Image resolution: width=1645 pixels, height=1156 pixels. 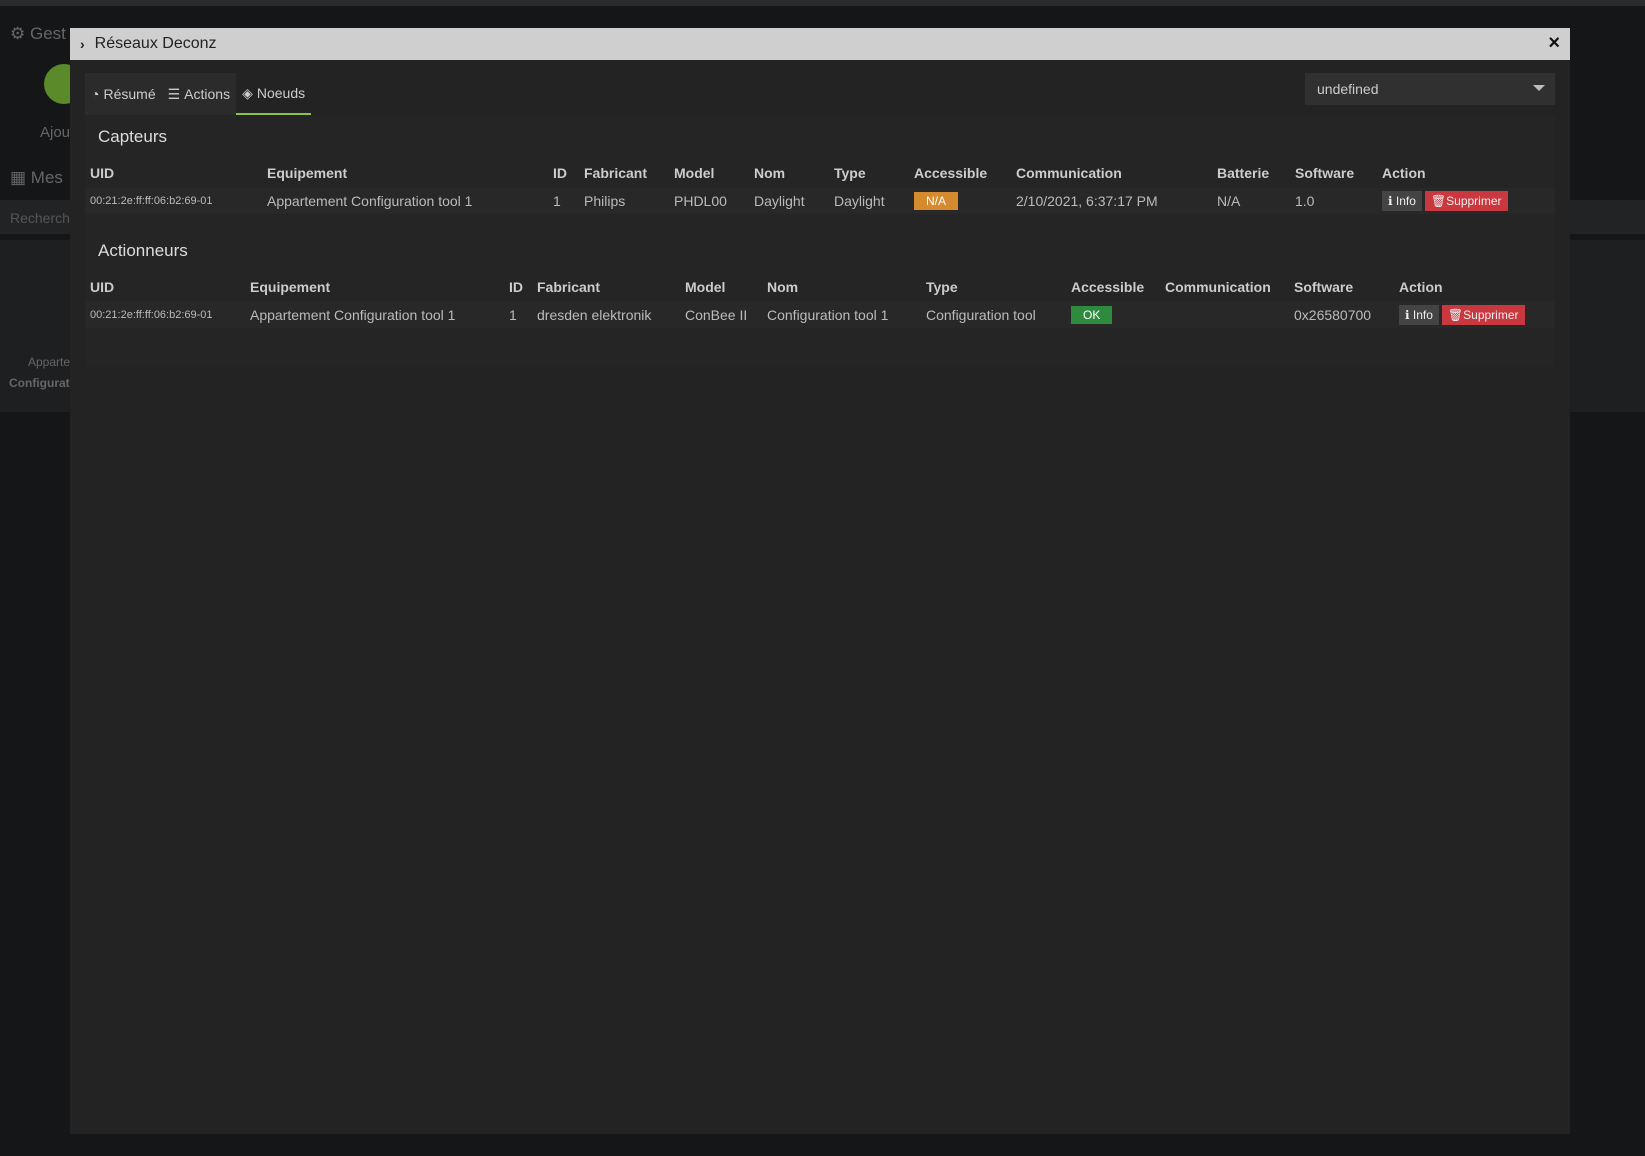 I want to click on background-title: ⚙ Gest, so click(x=38, y=33).